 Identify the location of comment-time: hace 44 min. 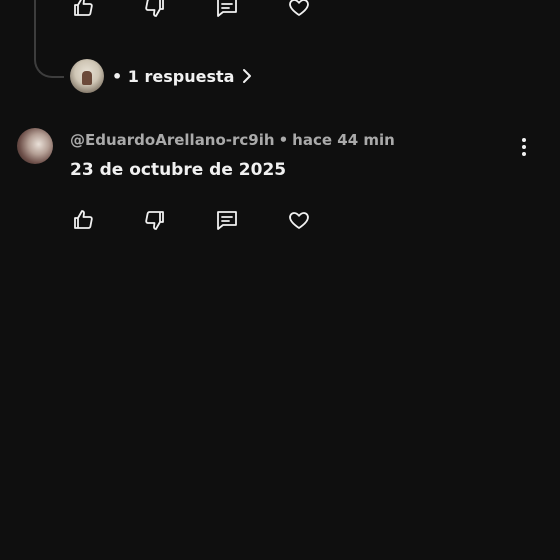
(343, 140).